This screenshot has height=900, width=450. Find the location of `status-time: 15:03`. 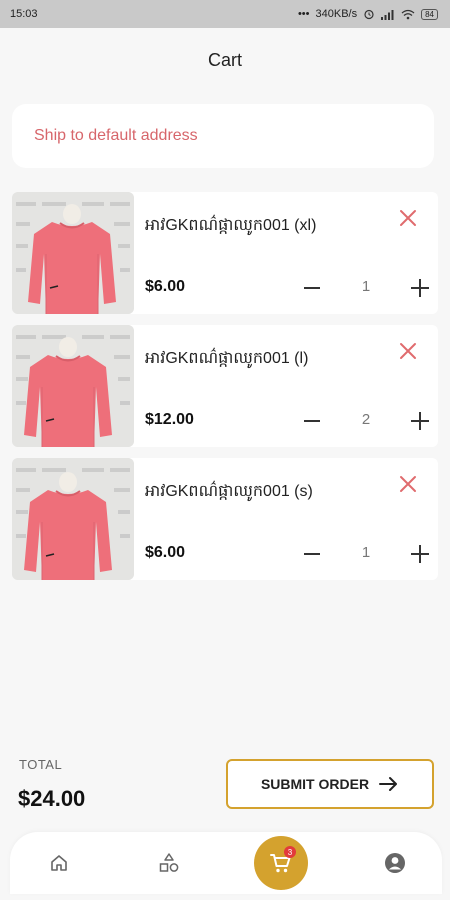

status-time: 15:03 is located at coordinates (24, 14).